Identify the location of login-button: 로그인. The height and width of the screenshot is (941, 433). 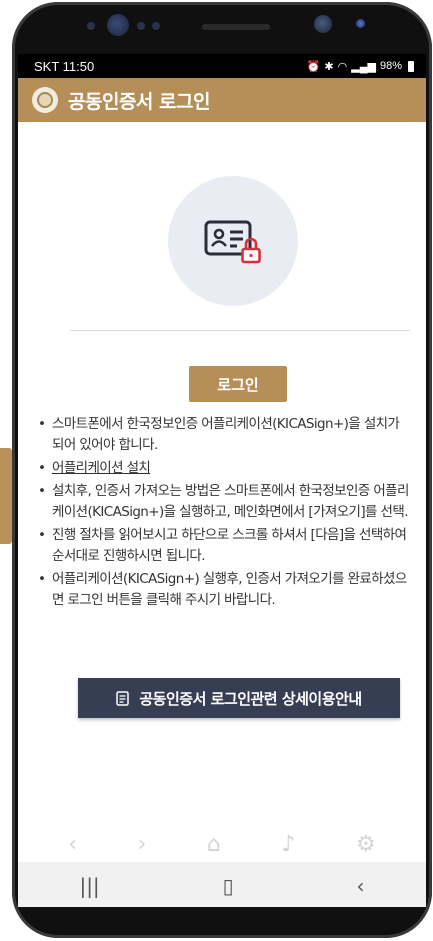
(238, 384).